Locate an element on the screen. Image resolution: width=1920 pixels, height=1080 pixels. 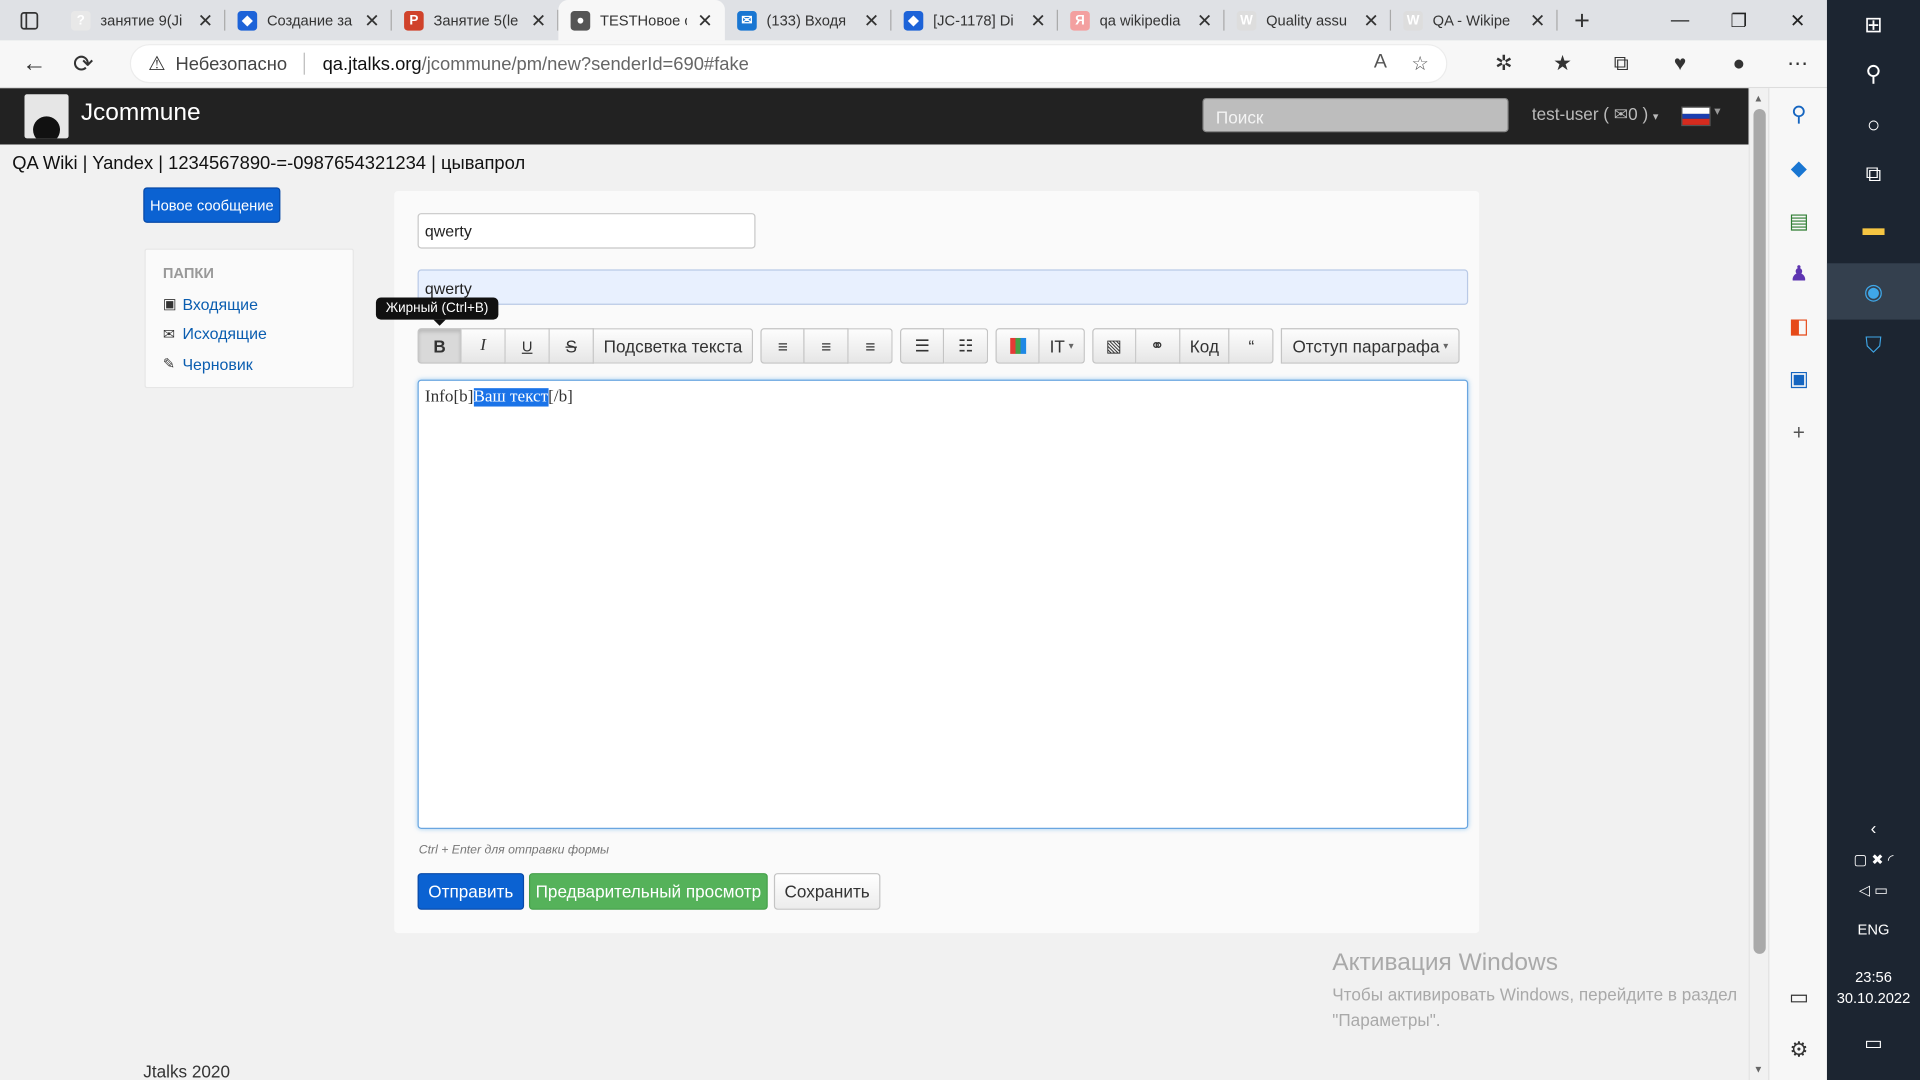
cortana-icon: ○ is located at coordinates (1873, 126).